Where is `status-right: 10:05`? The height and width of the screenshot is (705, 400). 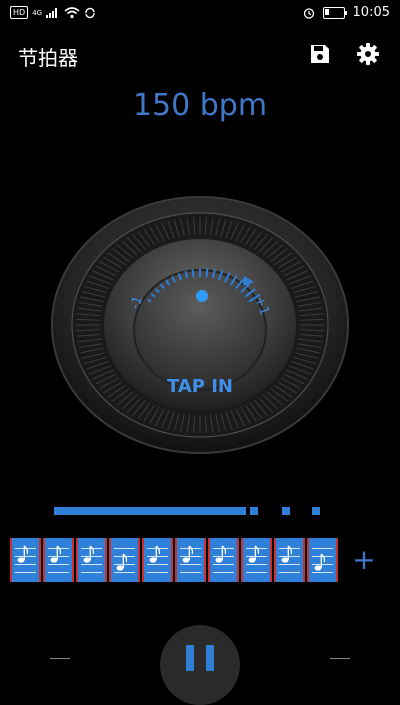 status-right: 10:05 is located at coordinates (346, 12).